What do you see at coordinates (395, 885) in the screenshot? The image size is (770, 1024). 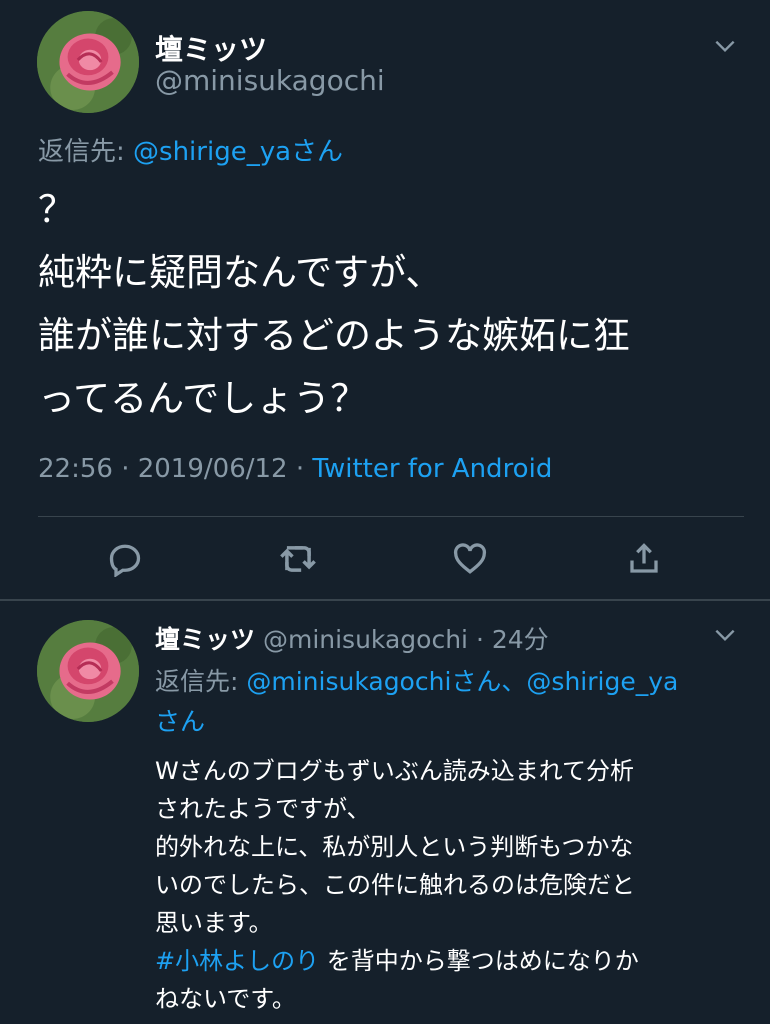 I see `tweet-line: いのでしたら、この件に触れるのは危険だと` at bounding box center [395, 885].